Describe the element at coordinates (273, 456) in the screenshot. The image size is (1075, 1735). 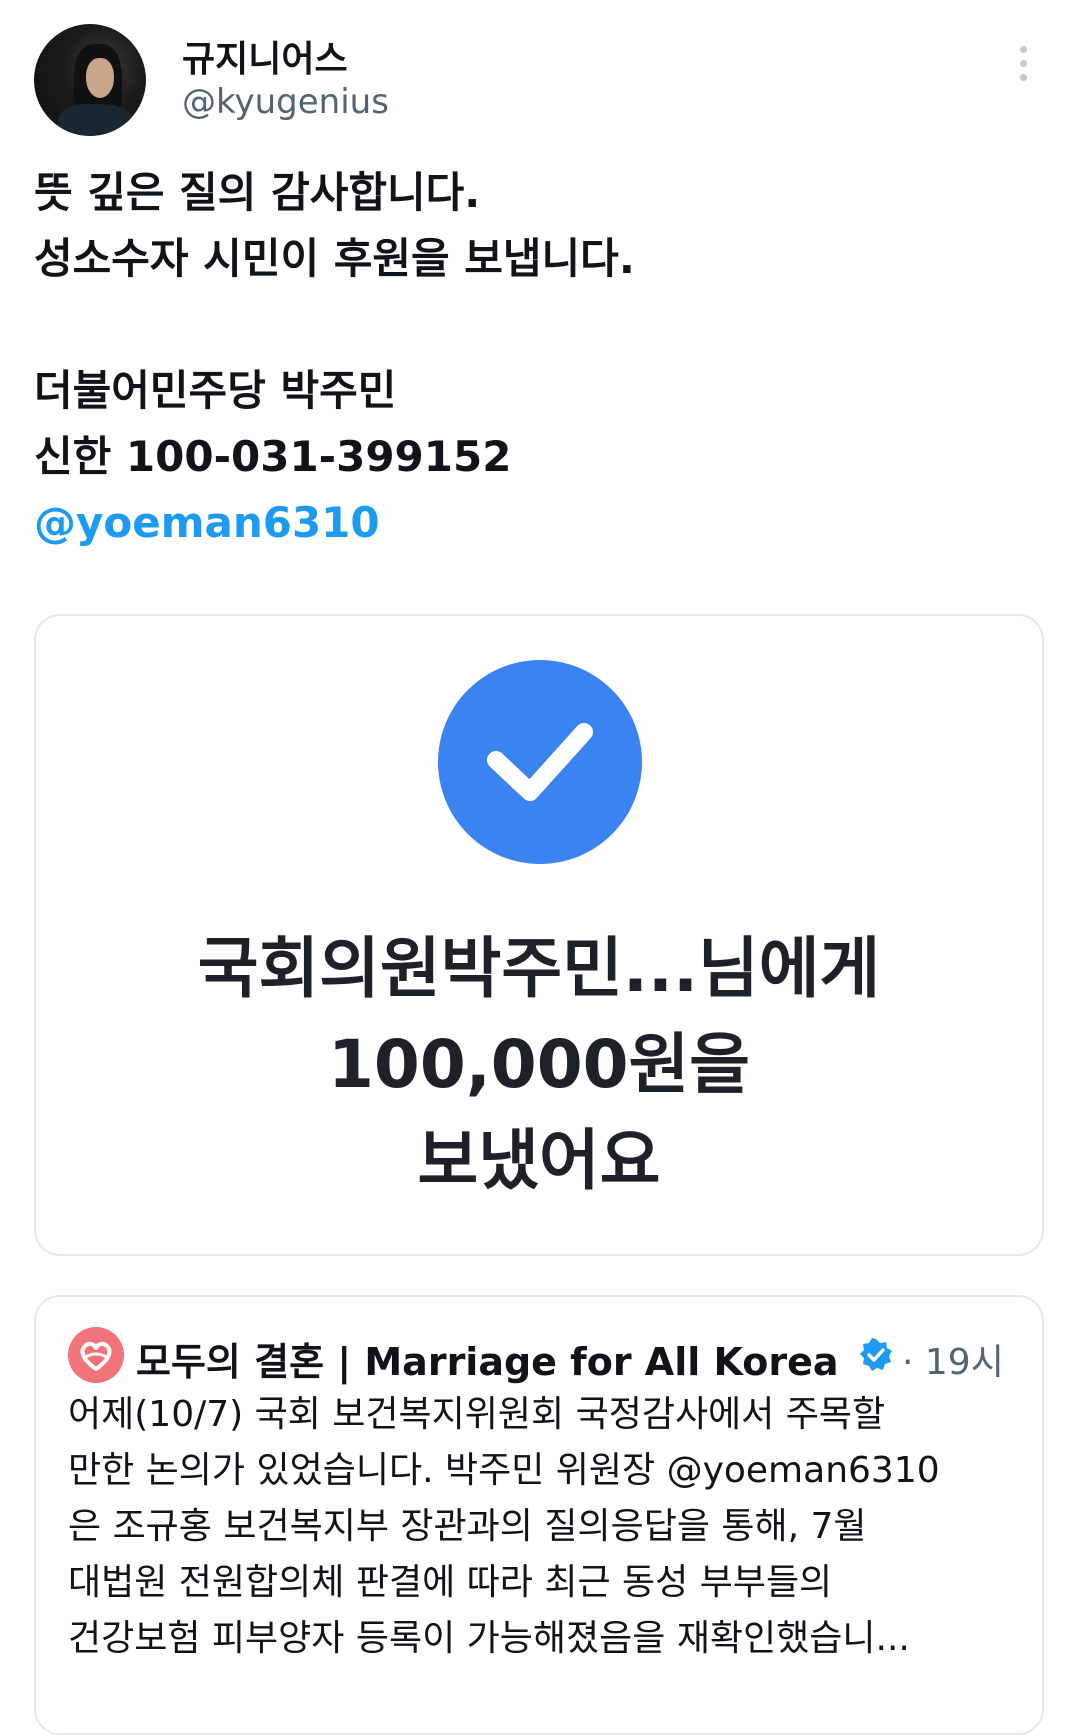
I see `tweet-line: 신한 100-031-399152` at that location.